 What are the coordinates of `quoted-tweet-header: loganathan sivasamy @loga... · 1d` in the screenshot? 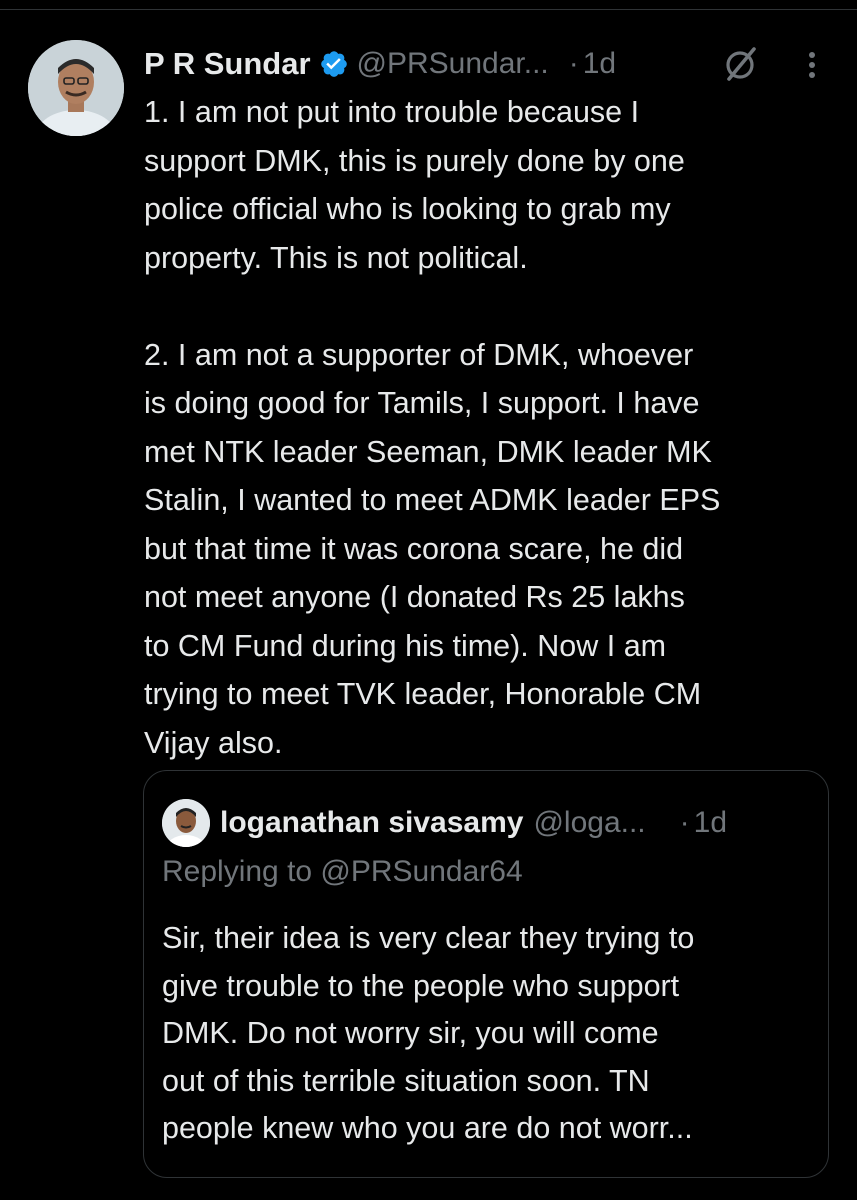 It's located at (487, 823).